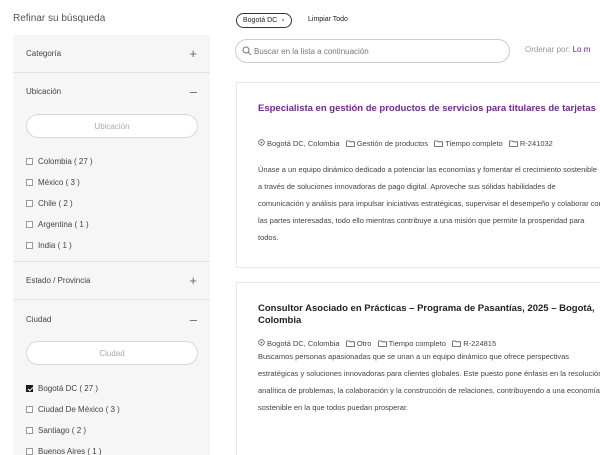 This screenshot has width=600, height=455. Describe the element at coordinates (44, 91) in the screenshot. I see `section-label: Ubicación` at that location.